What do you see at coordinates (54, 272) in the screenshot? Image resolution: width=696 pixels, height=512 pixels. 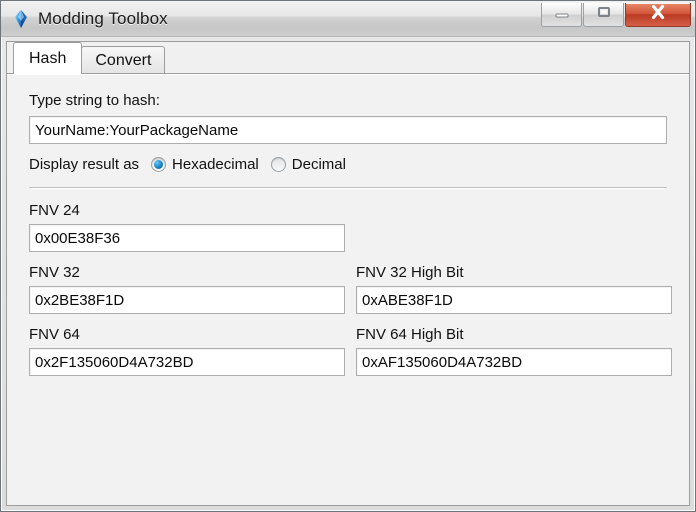 I see `fnv32-label: FNV 32` at bounding box center [54, 272].